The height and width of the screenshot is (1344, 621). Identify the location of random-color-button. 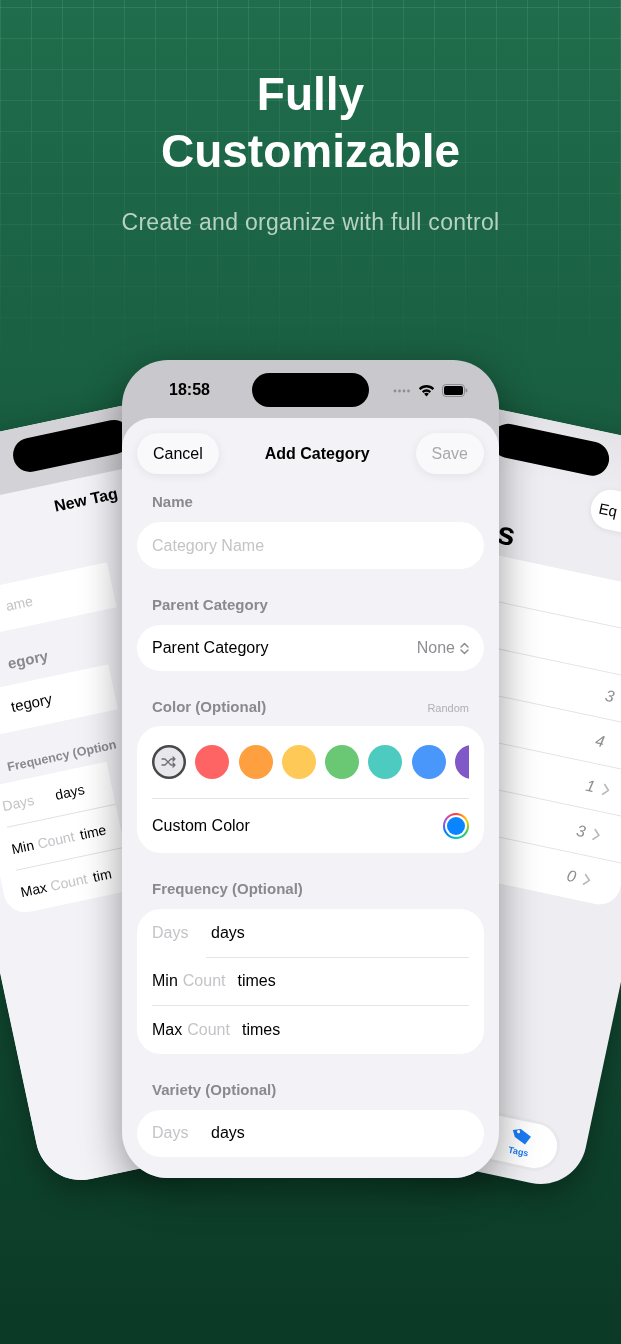
(169, 762).